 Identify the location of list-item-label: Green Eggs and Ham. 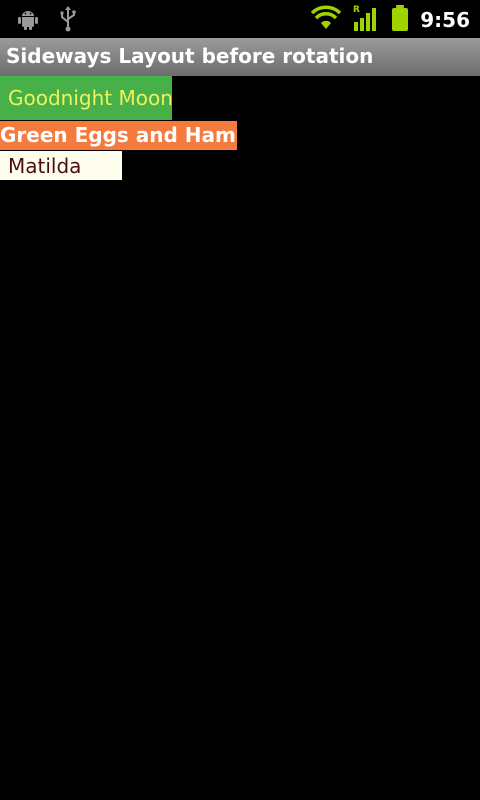
(118, 135).